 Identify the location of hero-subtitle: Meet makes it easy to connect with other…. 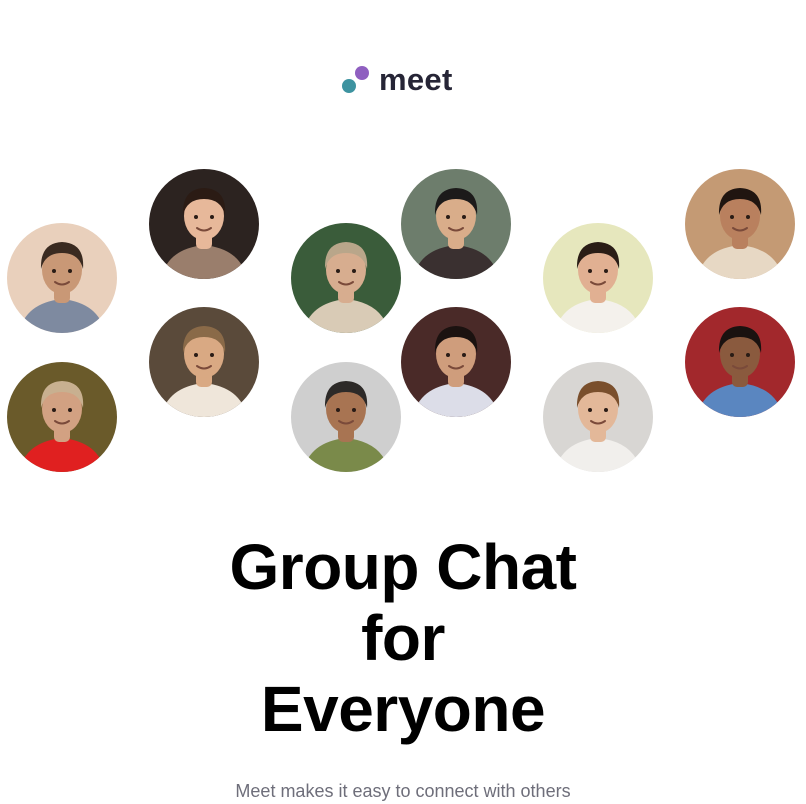
(403, 791).